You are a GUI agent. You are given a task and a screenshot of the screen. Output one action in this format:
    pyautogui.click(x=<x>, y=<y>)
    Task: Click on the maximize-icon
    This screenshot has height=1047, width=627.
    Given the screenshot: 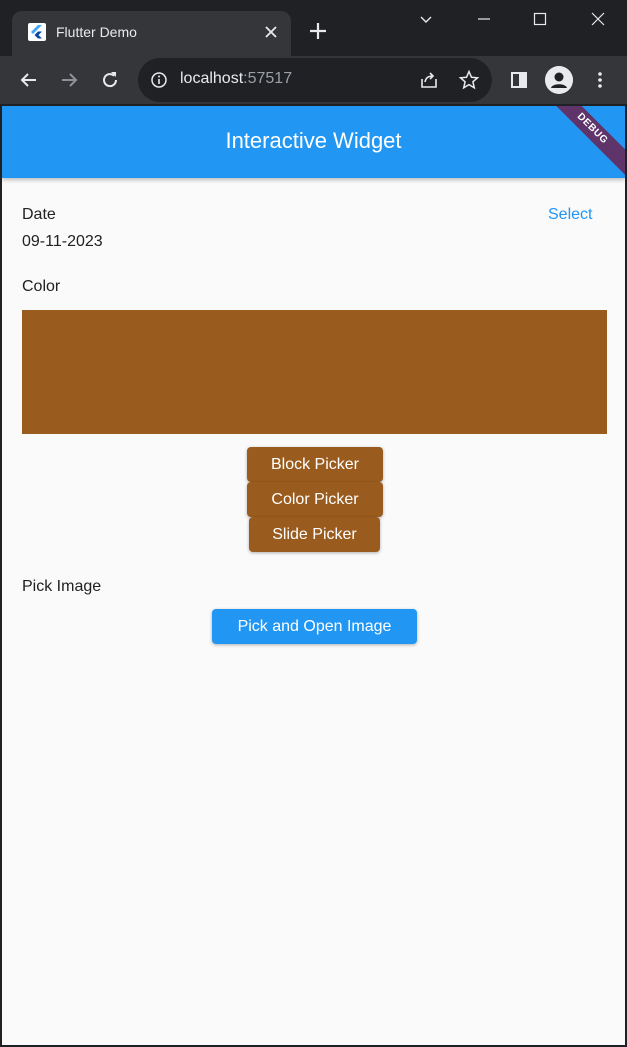 What is the action you would take?
    pyautogui.click(x=540, y=19)
    